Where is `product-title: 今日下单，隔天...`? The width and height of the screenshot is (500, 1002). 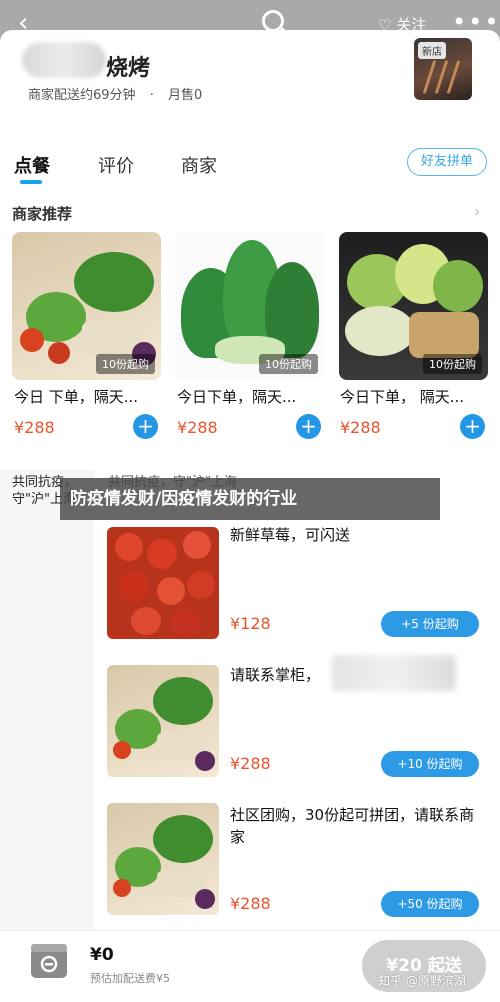 product-title: 今日下单，隔天... is located at coordinates (237, 397).